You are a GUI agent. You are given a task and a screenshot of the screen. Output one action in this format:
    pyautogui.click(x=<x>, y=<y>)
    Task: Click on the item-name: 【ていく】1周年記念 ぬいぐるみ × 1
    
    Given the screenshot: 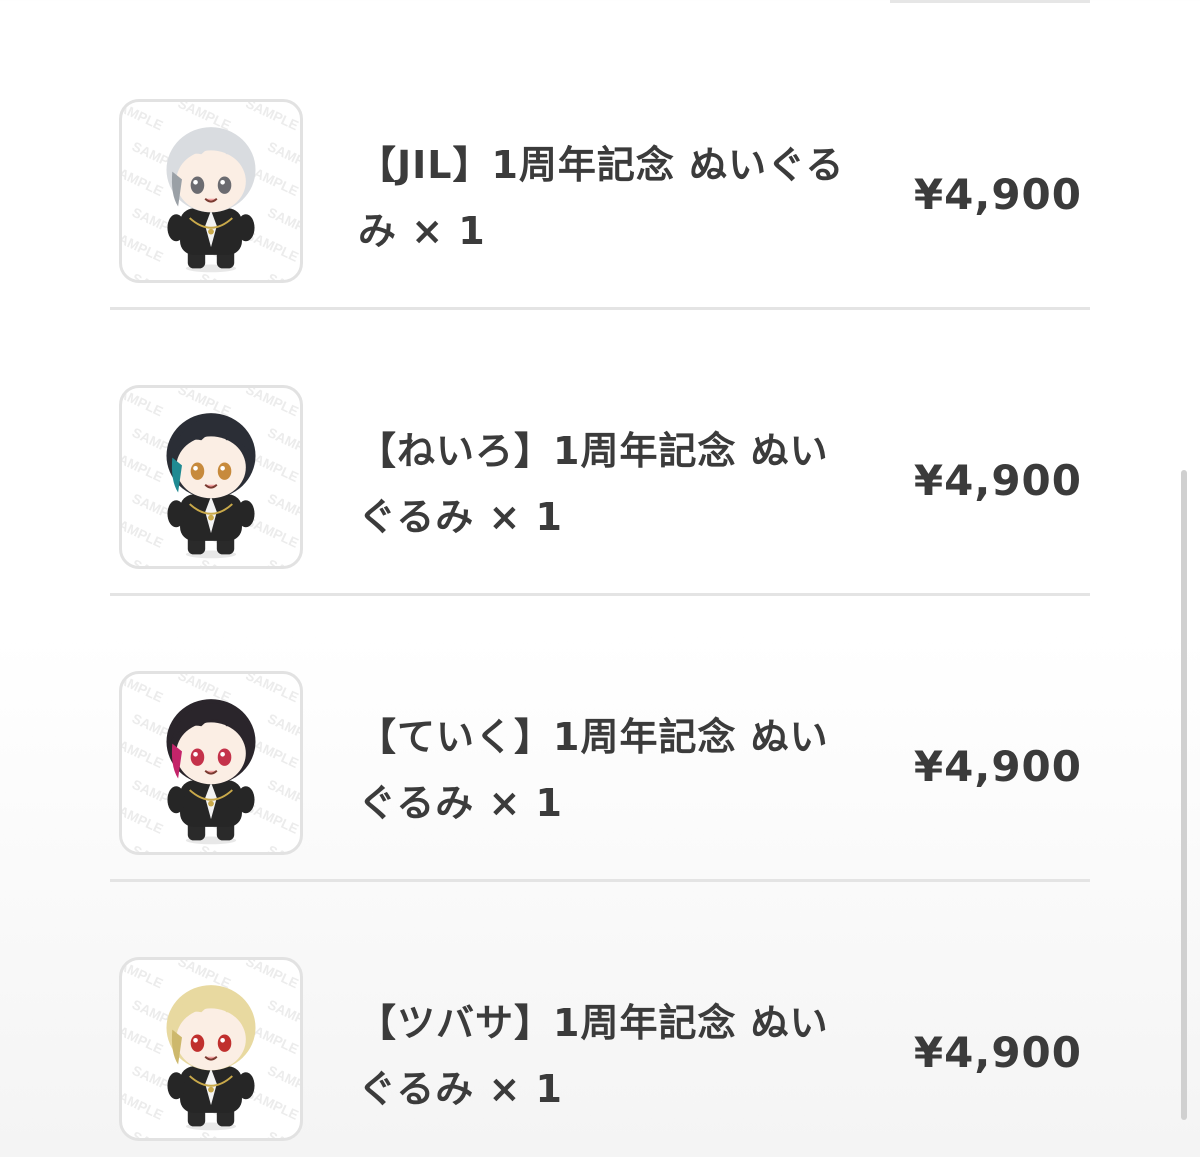 What is the action you would take?
    pyautogui.click(x=593, y=770)
    